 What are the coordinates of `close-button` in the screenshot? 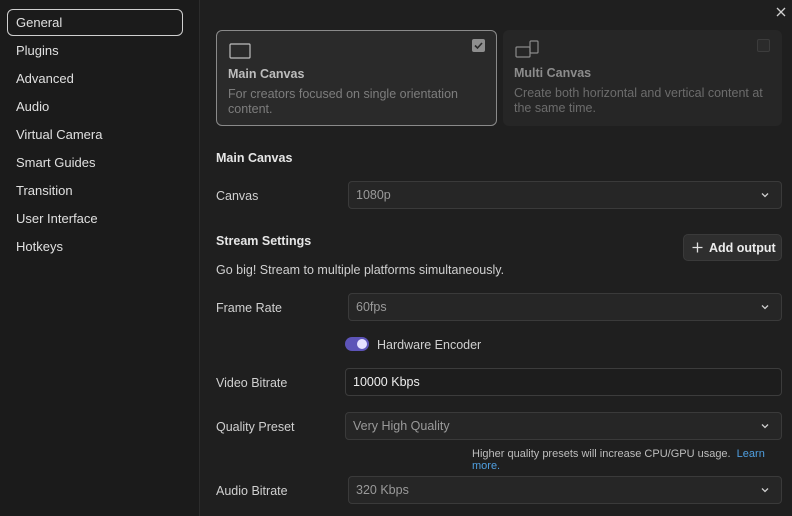 It's located at (781, 12).